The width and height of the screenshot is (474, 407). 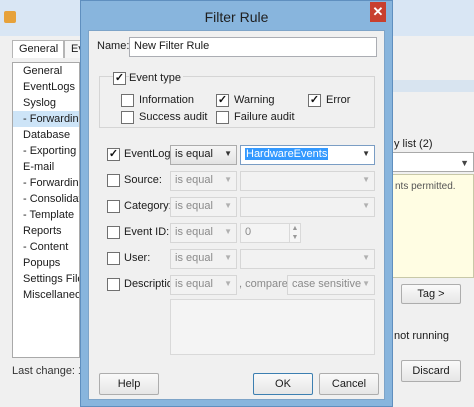 What do you see at coordinates (433, 86) in the screenshot?
I see `list-header` at bounding box center [433, 86].